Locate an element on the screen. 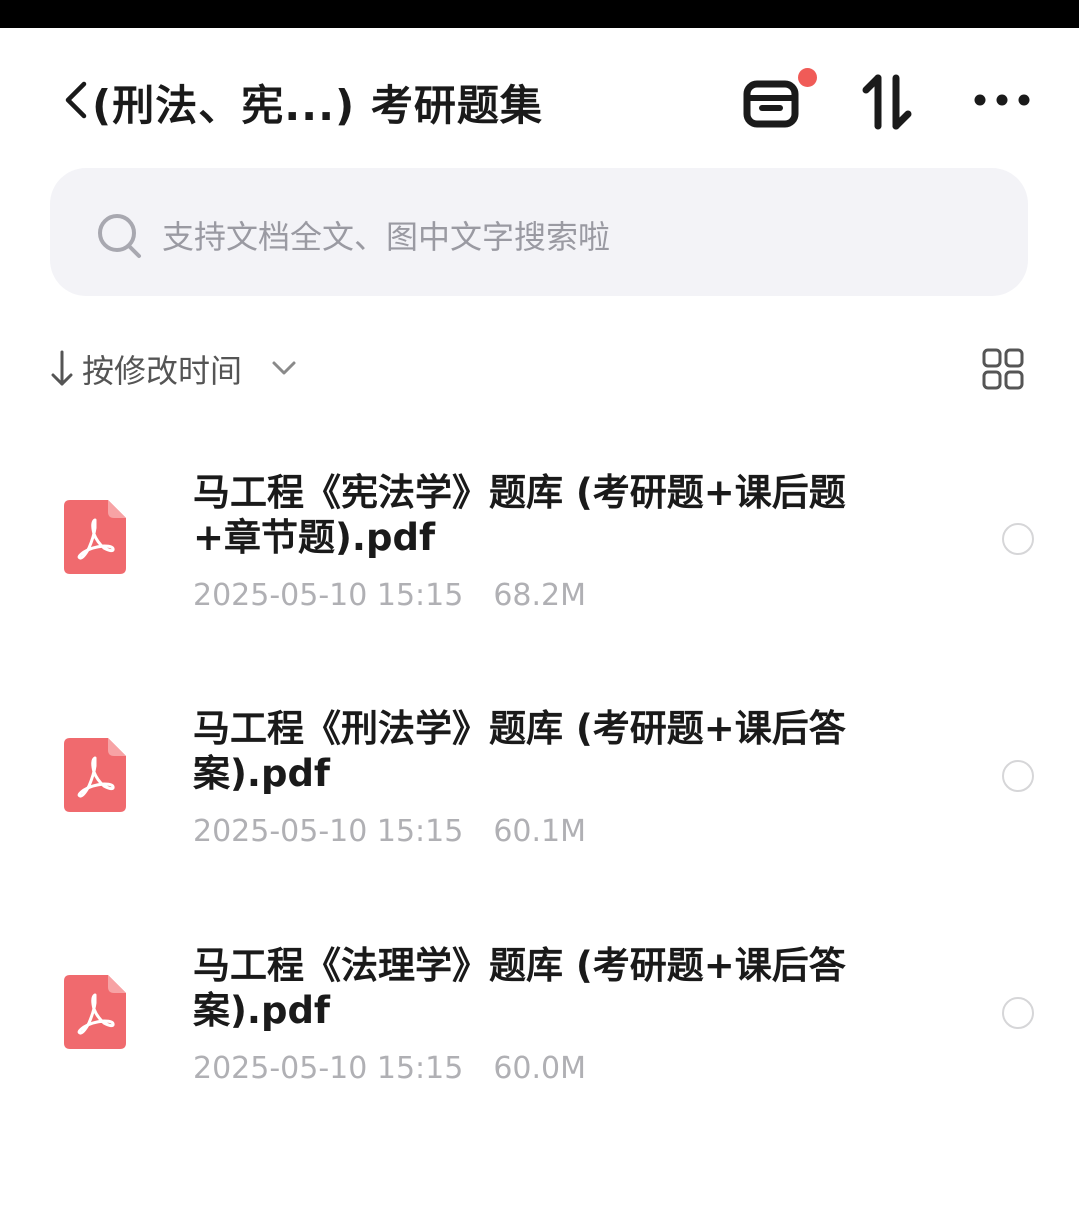  header-bar: (刑法、宪...) 考研题集 is located at coordinates (539, 98).